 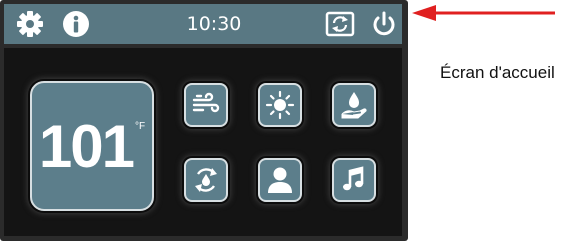 I want to click on user-icon, so click(x=280, y=180).